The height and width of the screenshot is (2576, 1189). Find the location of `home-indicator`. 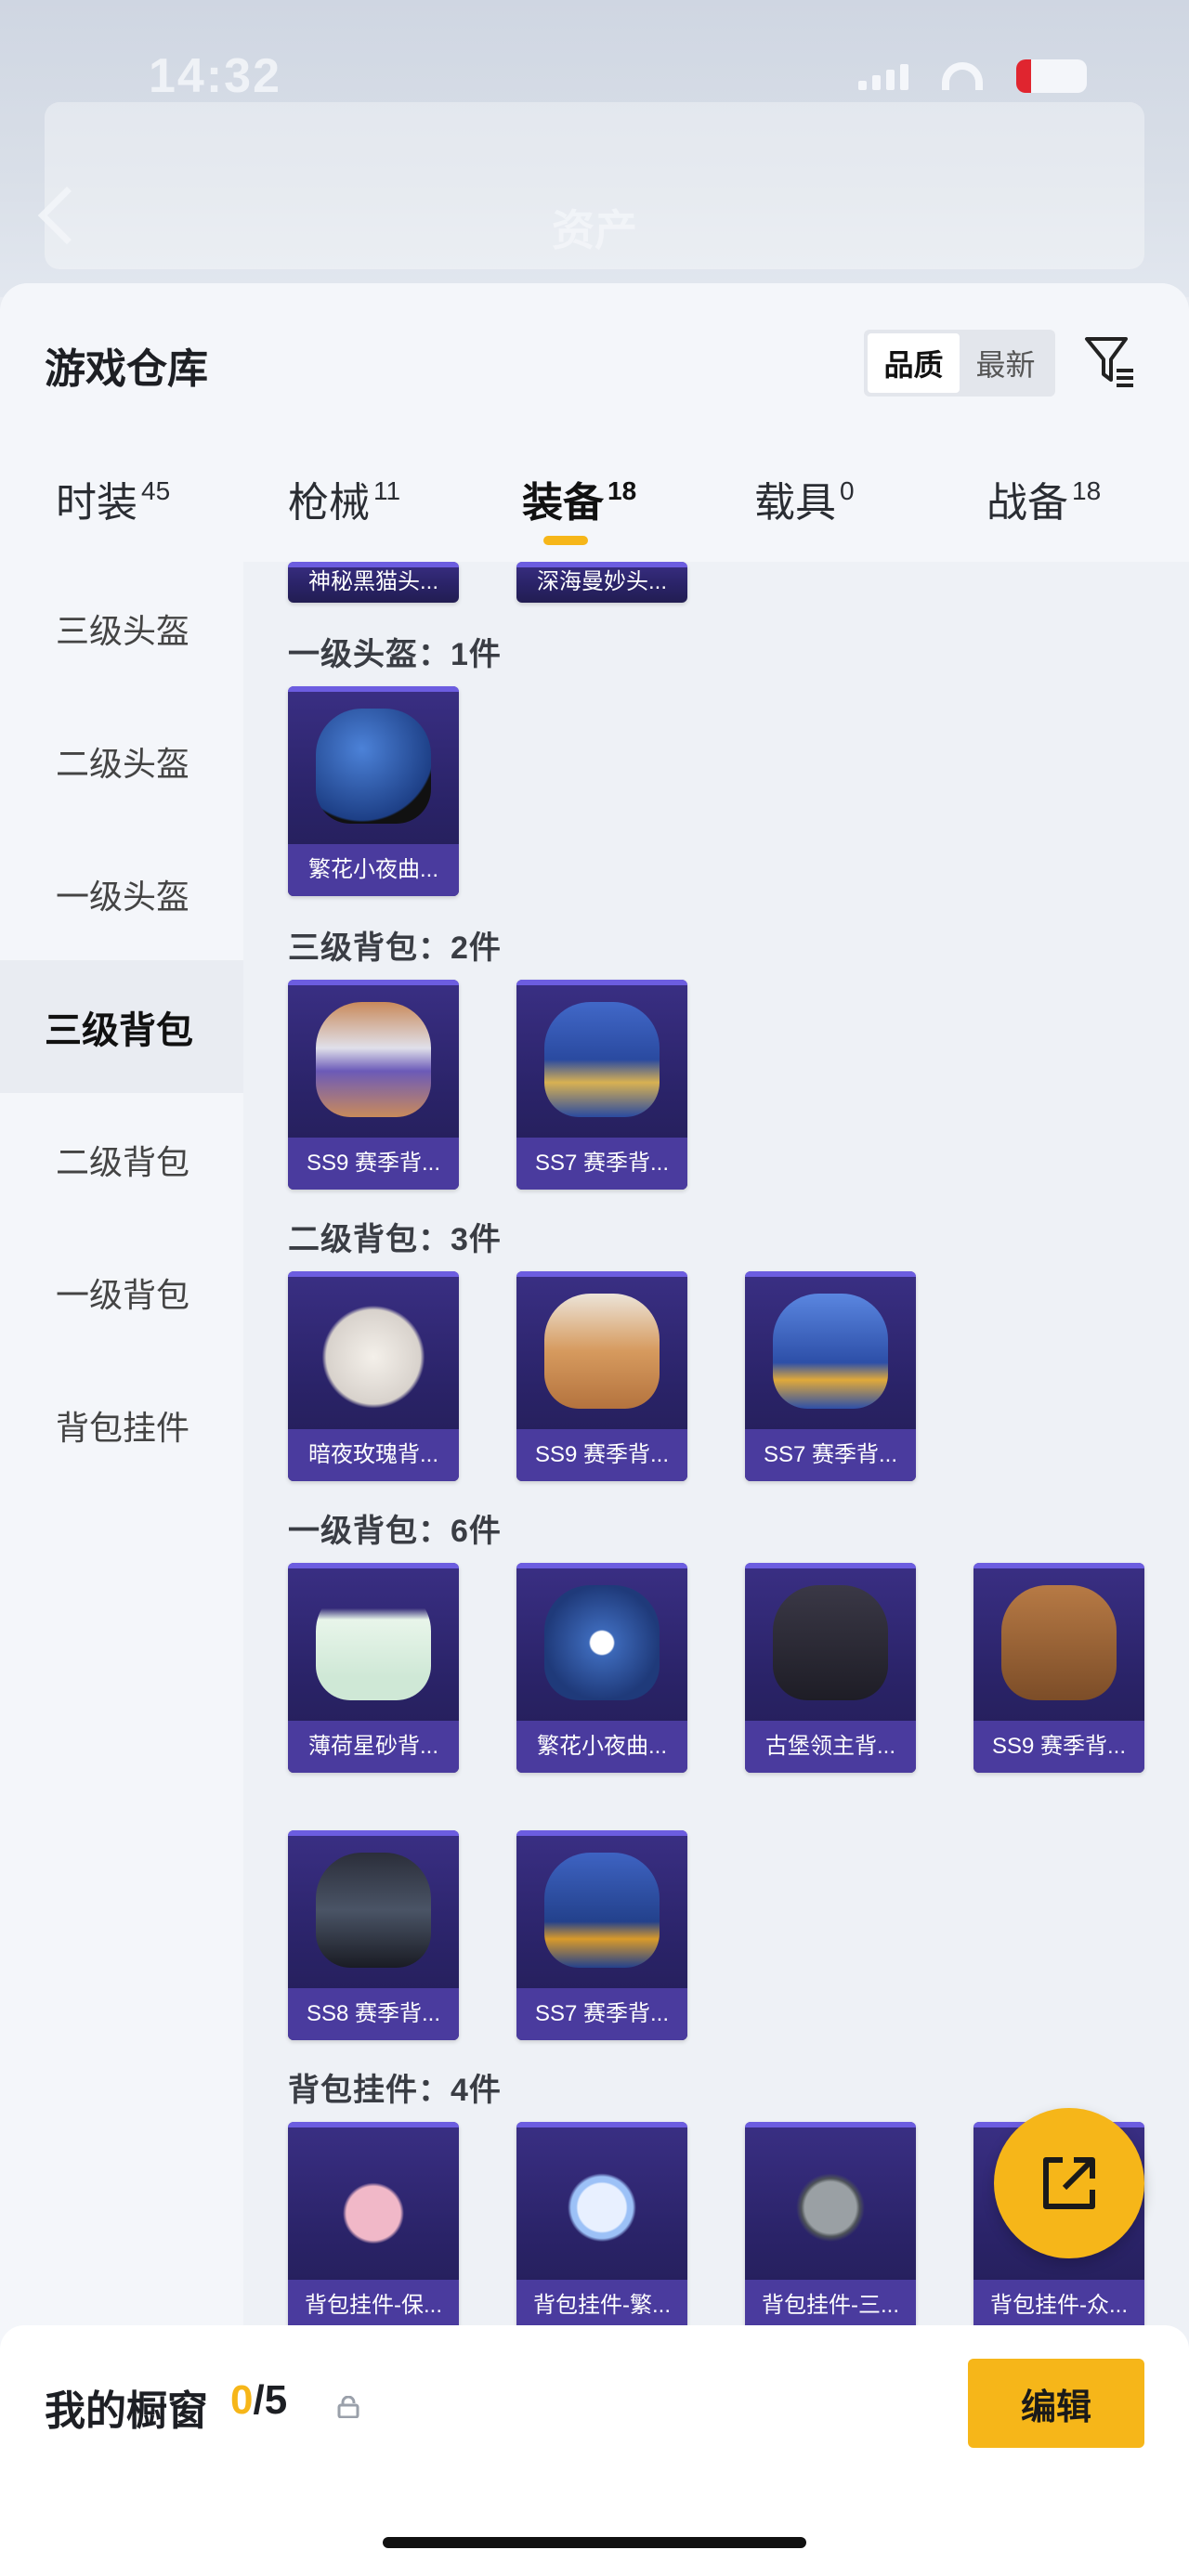

home-indicator is located at coordinates (594, 2542).